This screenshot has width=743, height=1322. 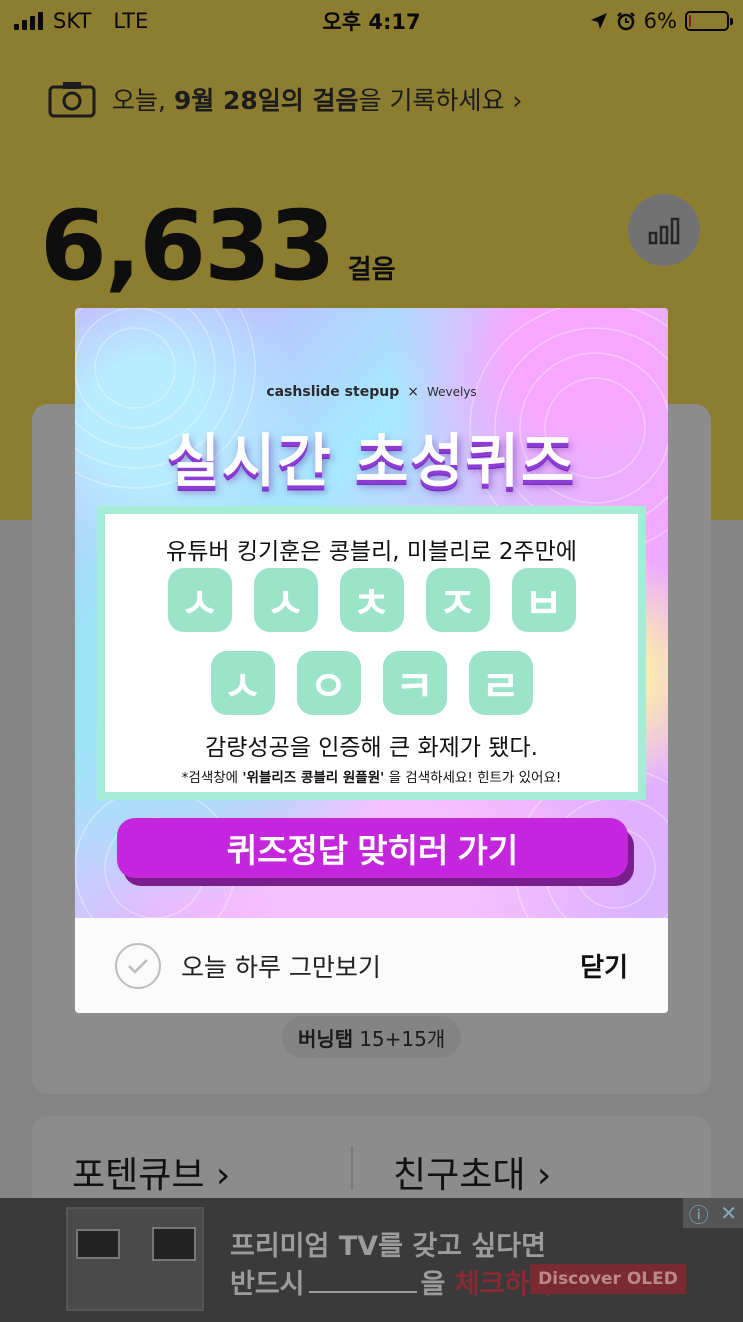 I want to click on brand-row: cashslide stepup × Wevelys, so click(x=371, y=392).